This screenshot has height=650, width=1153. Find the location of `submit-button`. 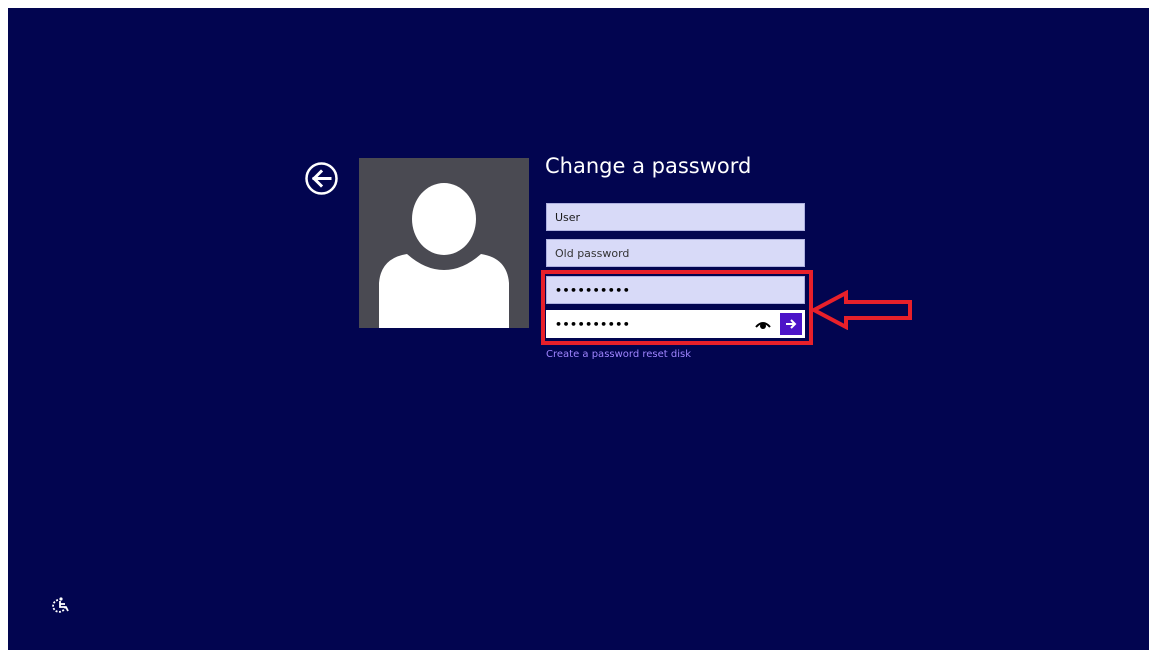

submit-button is located at coordinates (791, 324).